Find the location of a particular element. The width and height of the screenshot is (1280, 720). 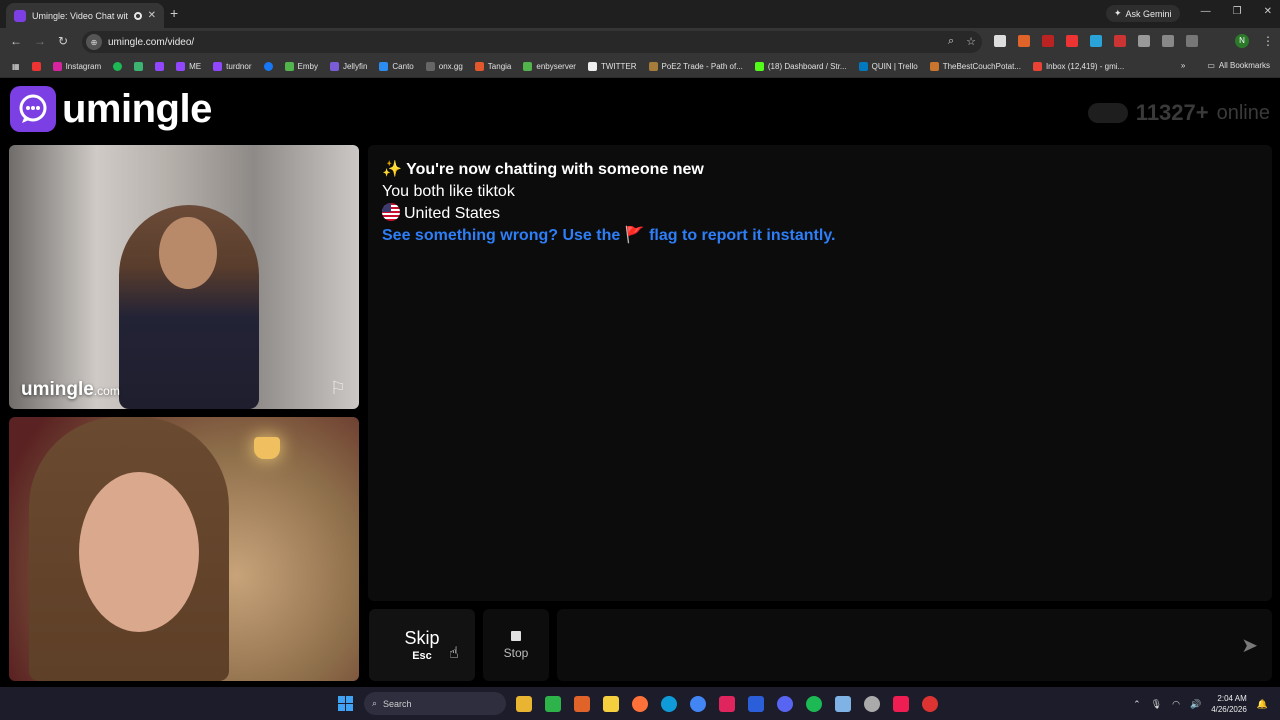

more-bookmarks-icon: » is located at coordinates (1183, 65).